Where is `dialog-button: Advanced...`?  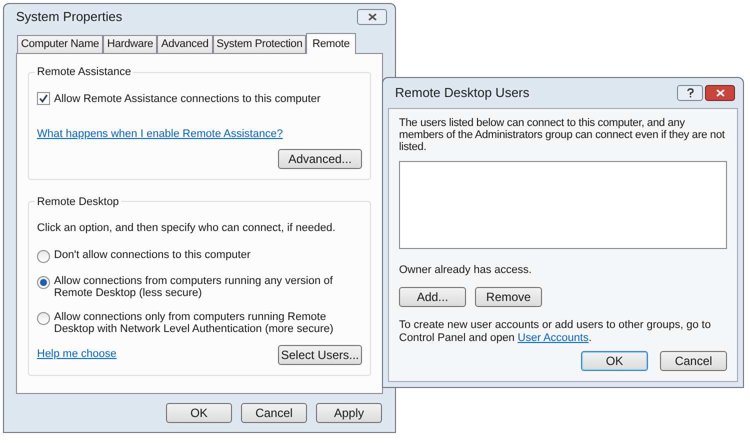 dialog-button: Advanced... is located at coordinates (320, 158).